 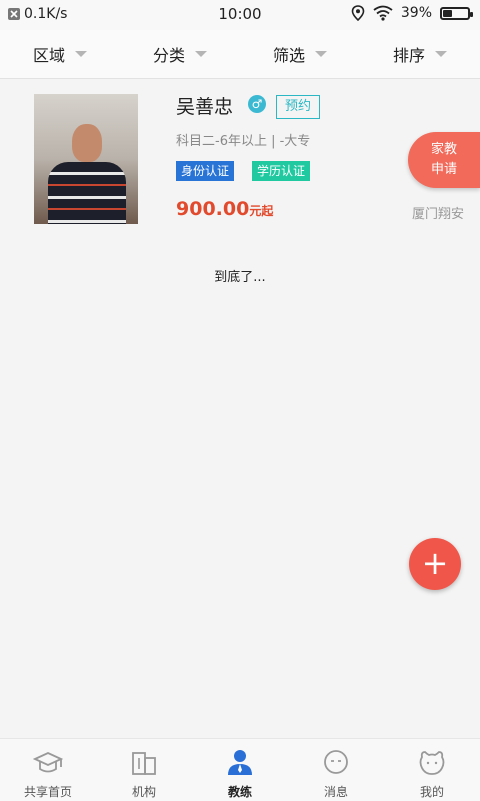 I want to click on tab-messages: 消息, so click(x=336, y=770).